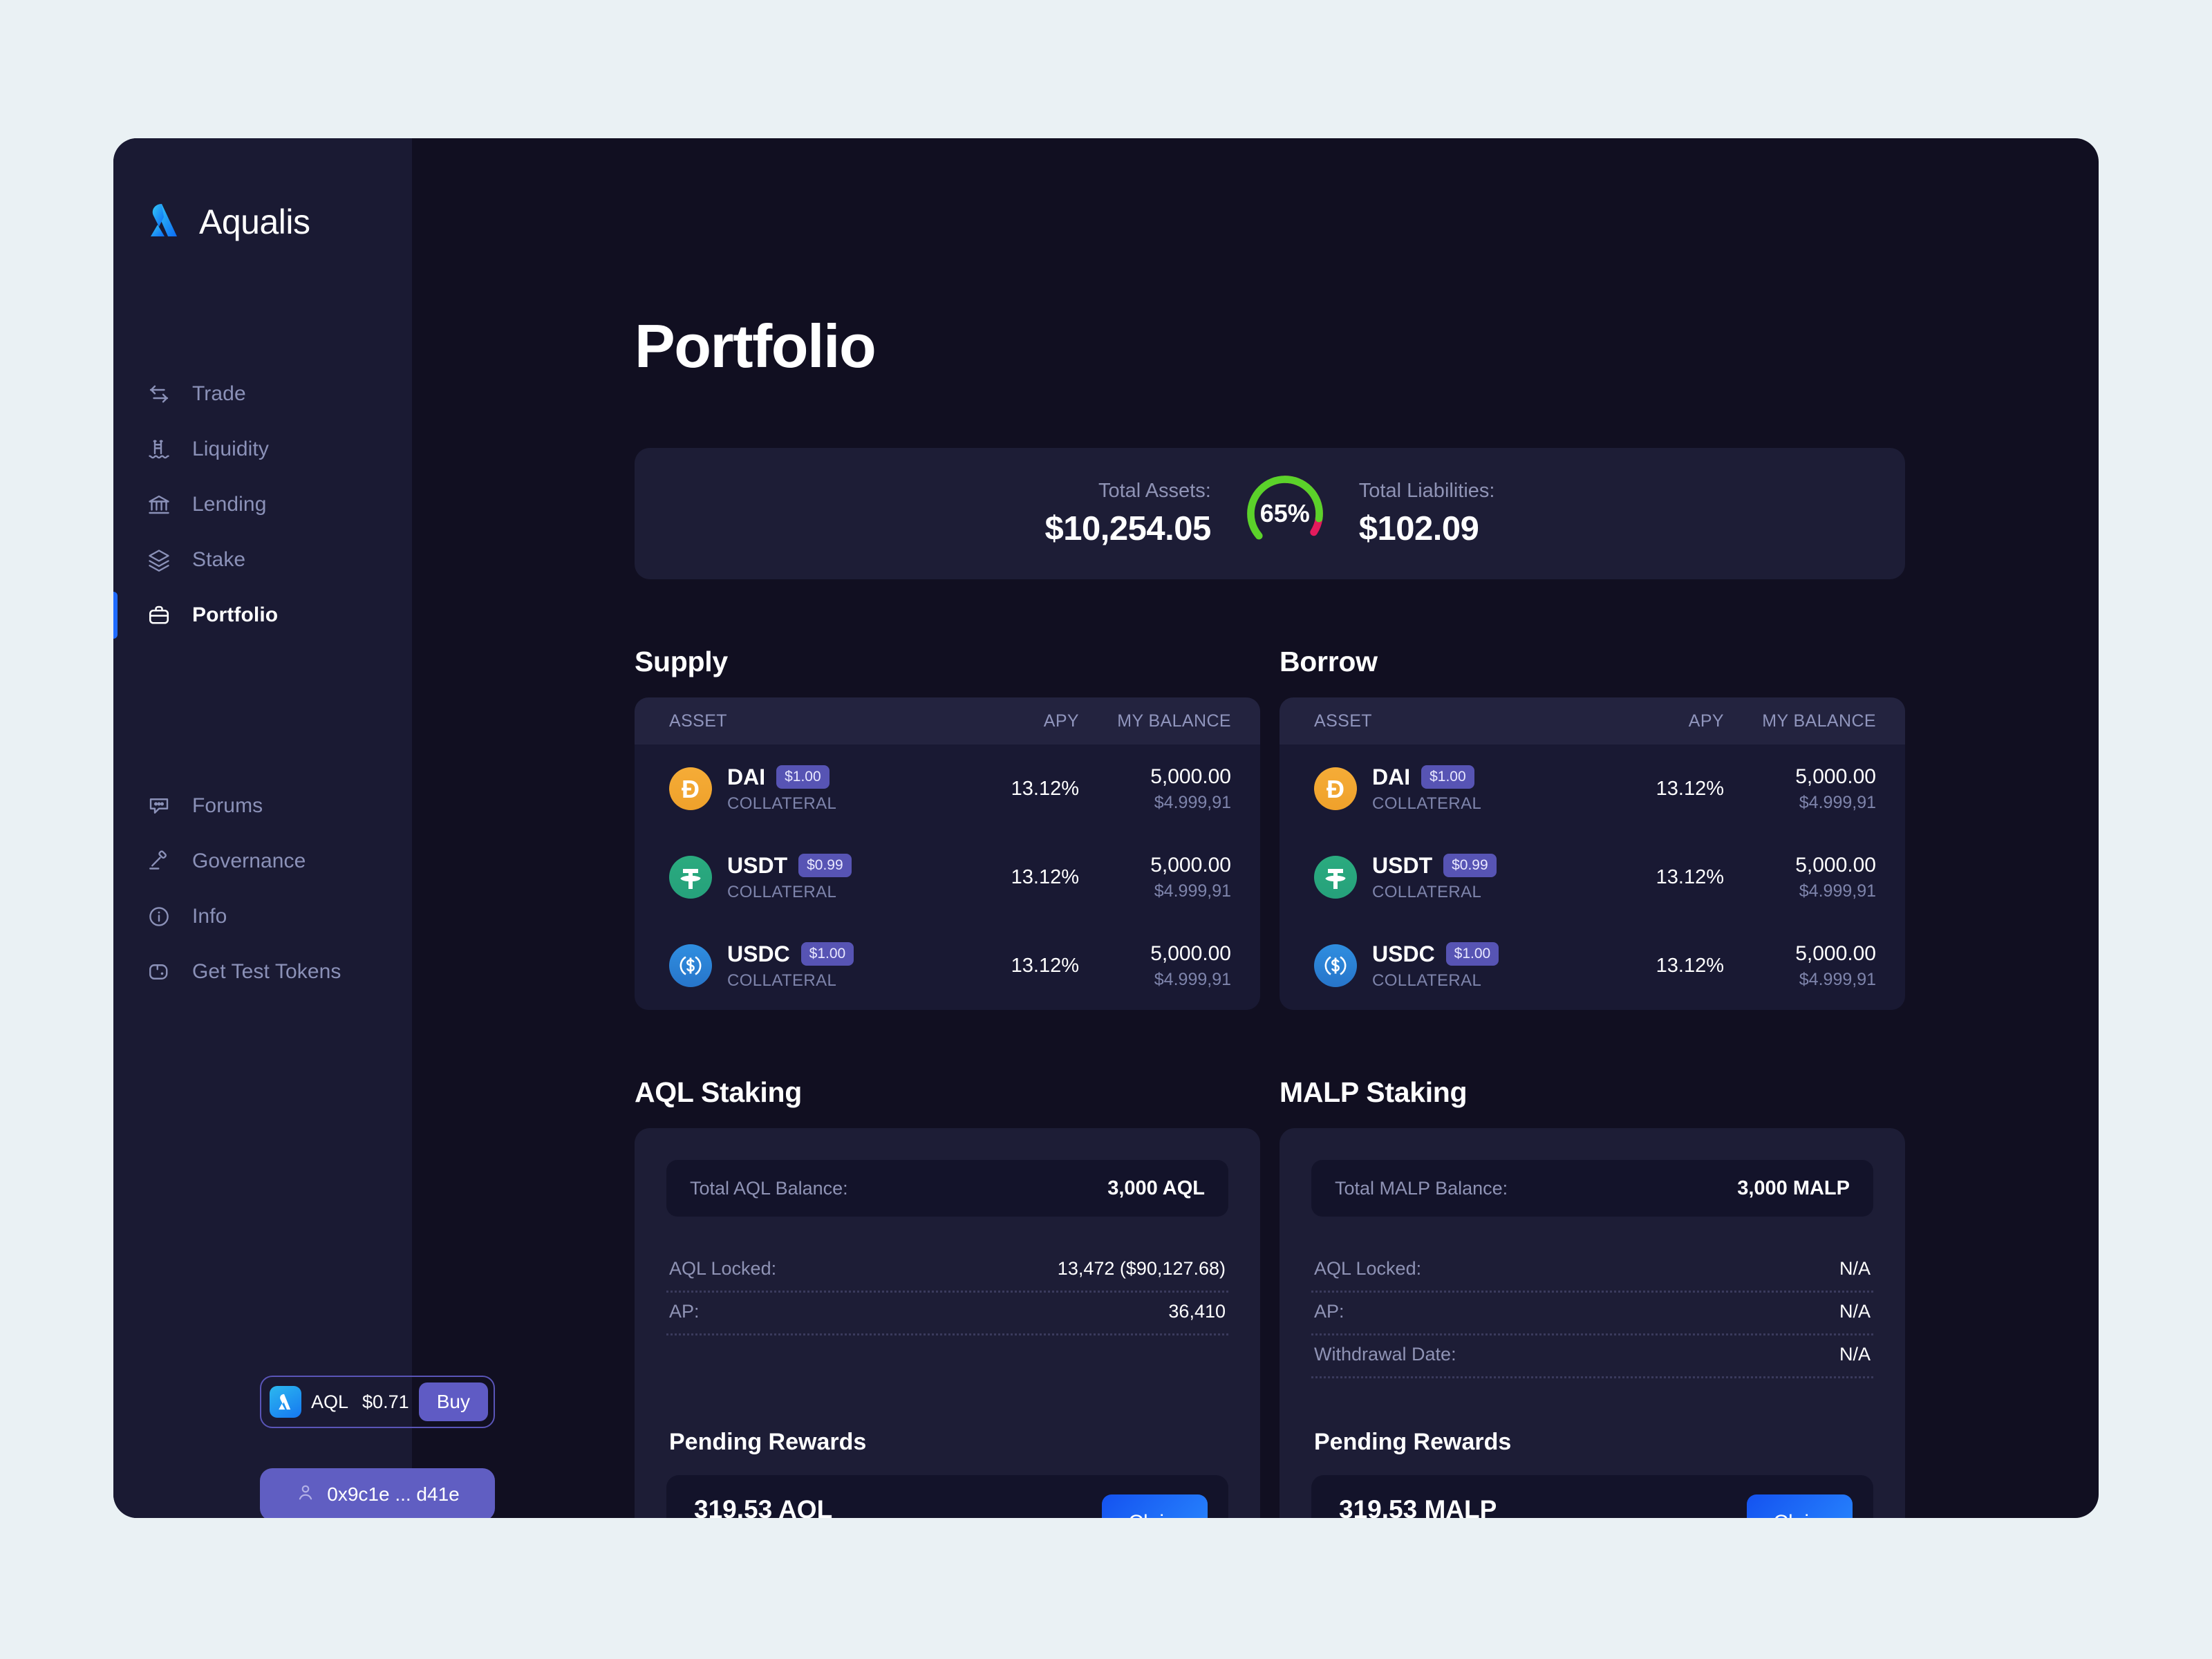 Image resolution: width=2212 pixels, height=1659 pixels. Describe the element at coordinates (159, 615) in the screenshot. I see `briefcase-icon` at that location.